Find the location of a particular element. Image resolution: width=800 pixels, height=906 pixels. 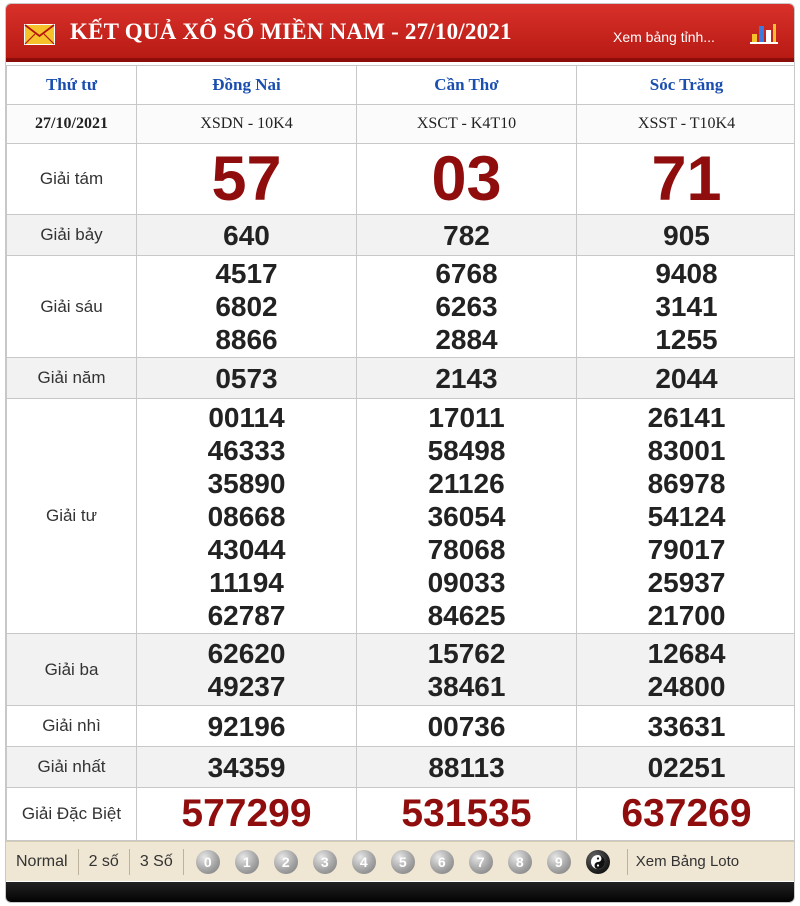

ticket-code-can-tho: XSCT - K4T10 is located at coordinates (466, 124).